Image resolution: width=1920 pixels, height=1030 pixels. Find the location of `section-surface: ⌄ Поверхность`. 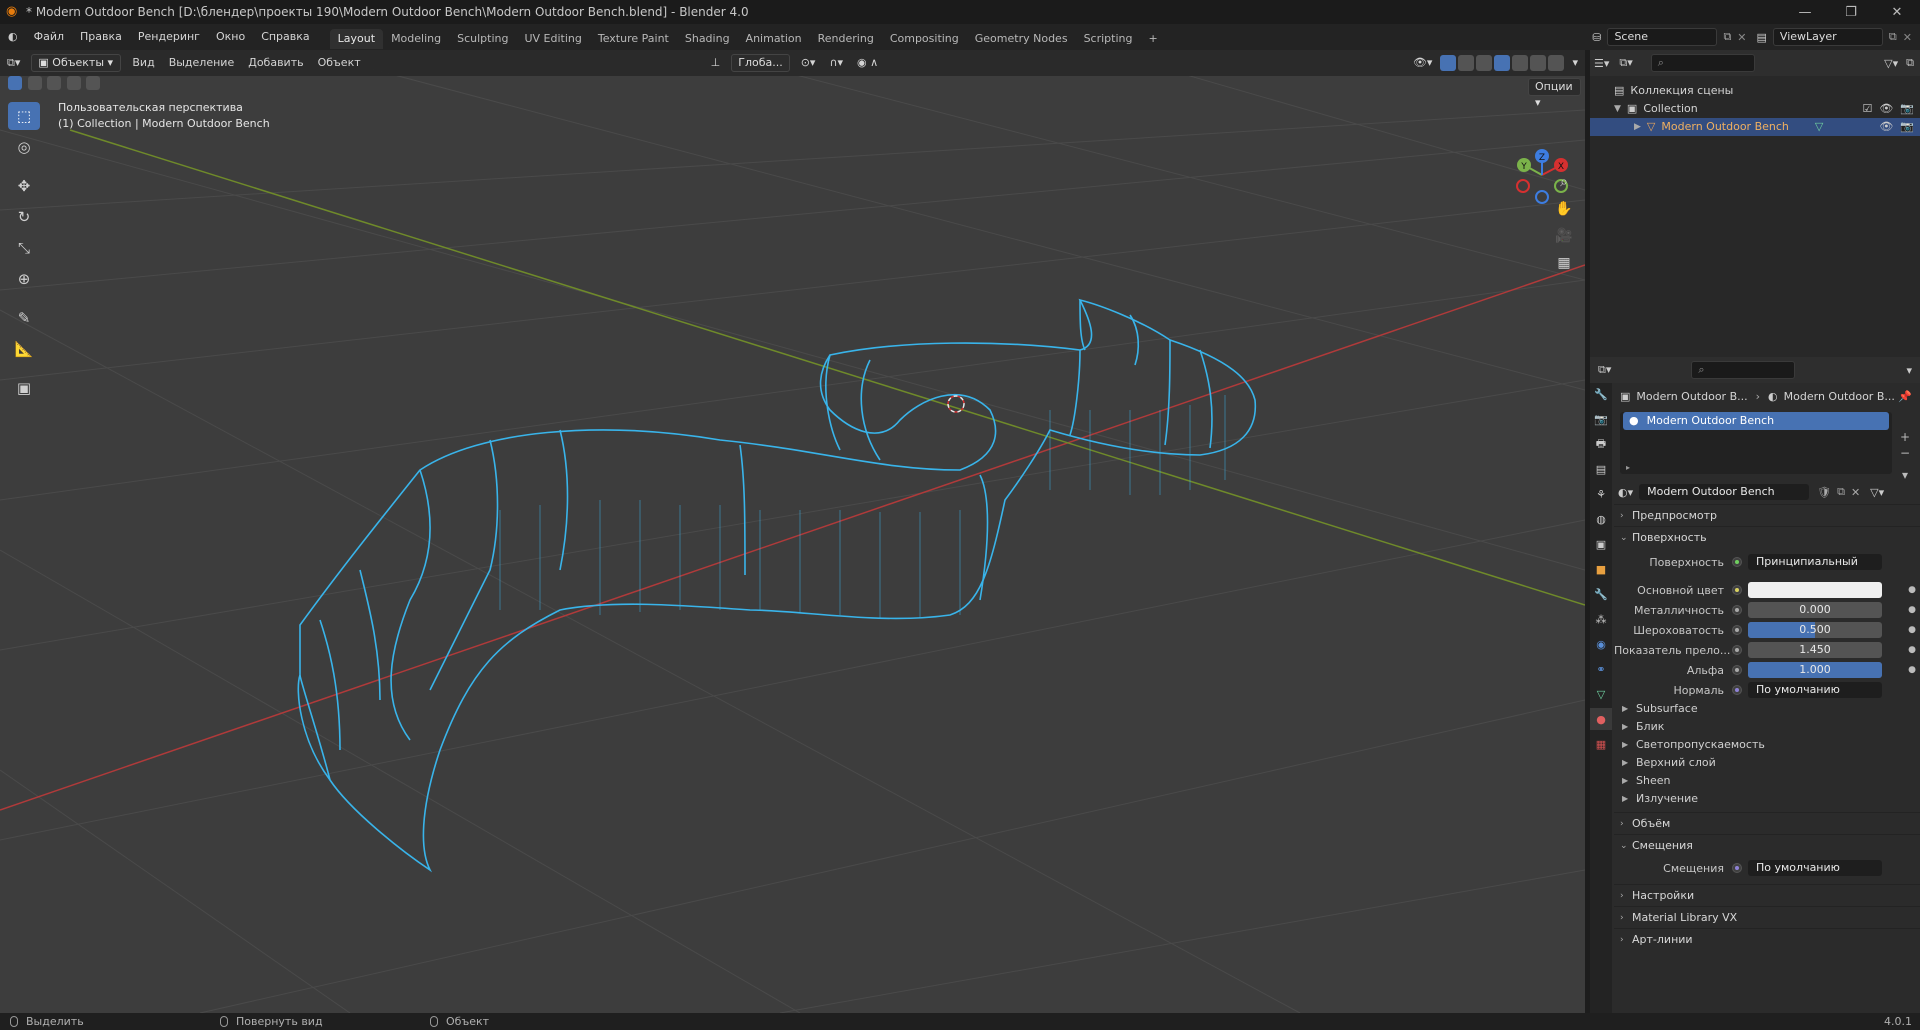

section-surface: ⌄ Поверхность is located at coordinates (1767, 537).